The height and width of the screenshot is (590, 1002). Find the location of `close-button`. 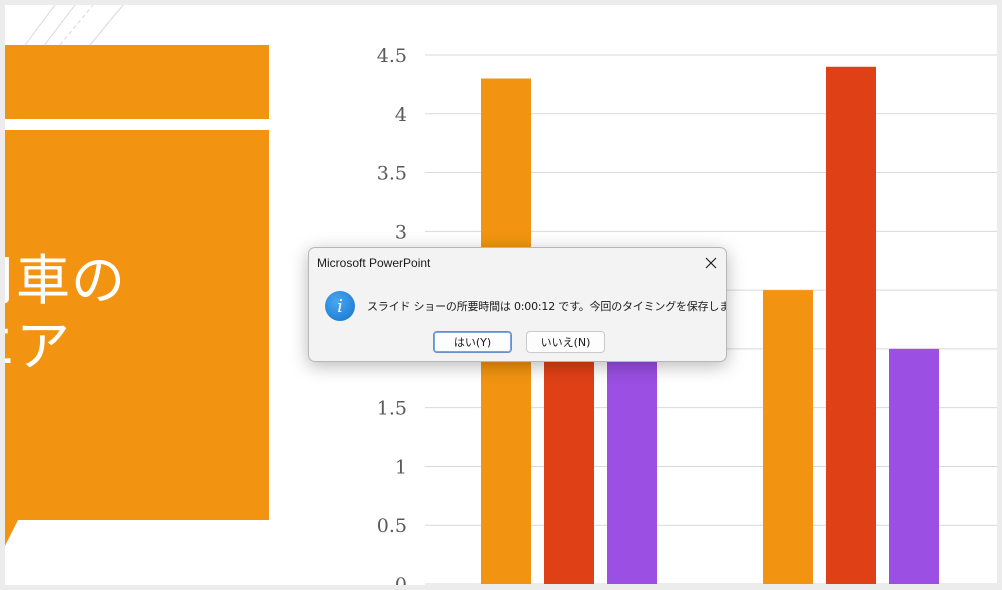

close-button is located at coordinates (711, 263).